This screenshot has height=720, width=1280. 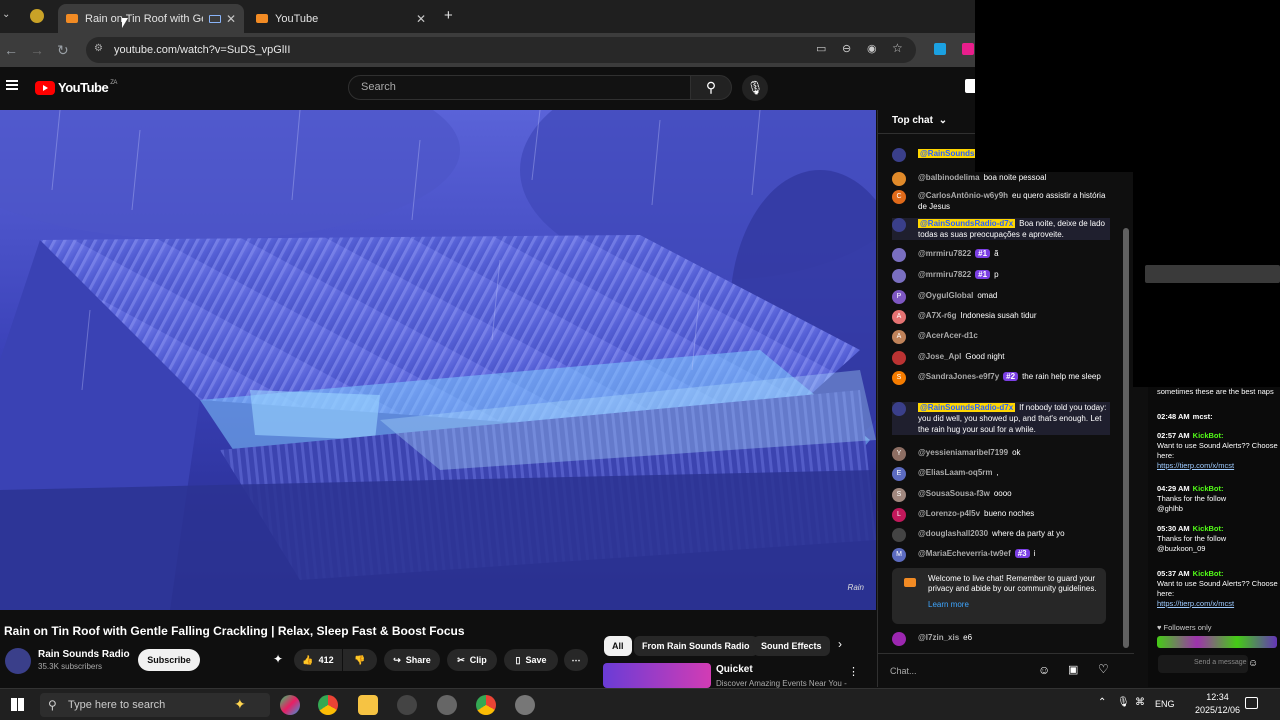 I want to click on clip-button: ✂ Clip, so click(x=472, y=660).